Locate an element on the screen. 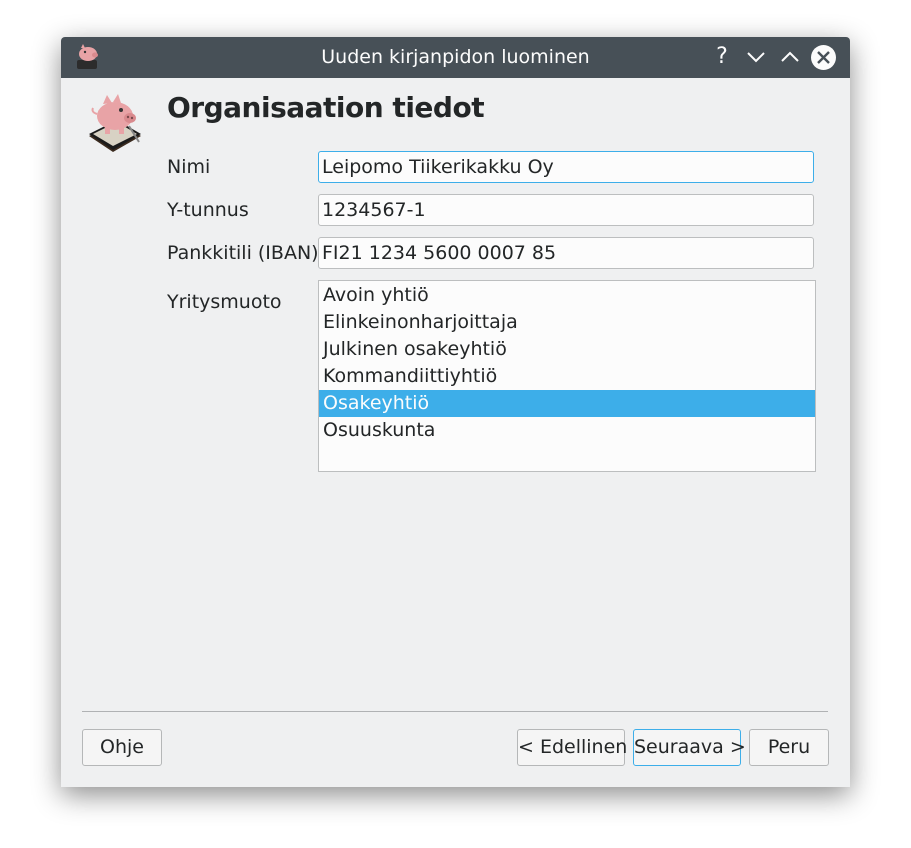 The width and height of the screenshot is (911, 848). list-item: Julkinen osakeyhtiö is located at coordinates (567, 349).